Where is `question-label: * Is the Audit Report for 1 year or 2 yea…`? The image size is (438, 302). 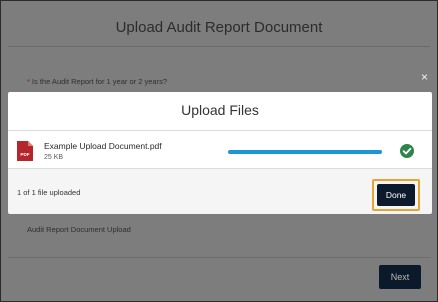
question-label: * Is the Audit Report for 1 year or 2 yea… is located at coordinates (97, 81).